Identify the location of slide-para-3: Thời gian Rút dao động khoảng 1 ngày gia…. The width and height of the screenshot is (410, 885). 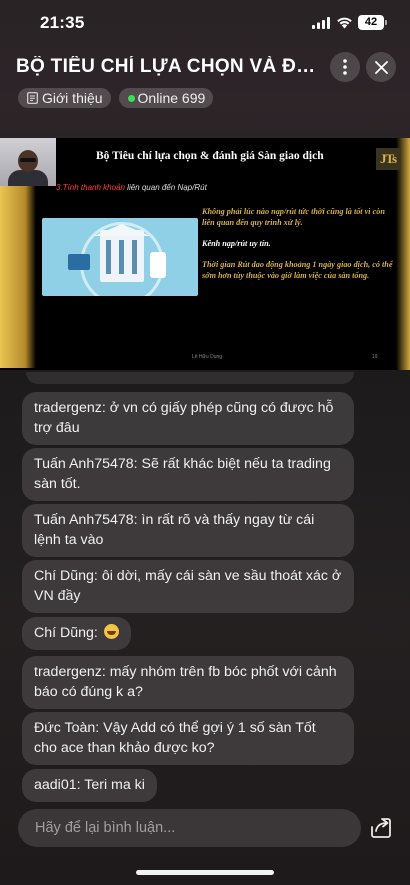
(297, 270).